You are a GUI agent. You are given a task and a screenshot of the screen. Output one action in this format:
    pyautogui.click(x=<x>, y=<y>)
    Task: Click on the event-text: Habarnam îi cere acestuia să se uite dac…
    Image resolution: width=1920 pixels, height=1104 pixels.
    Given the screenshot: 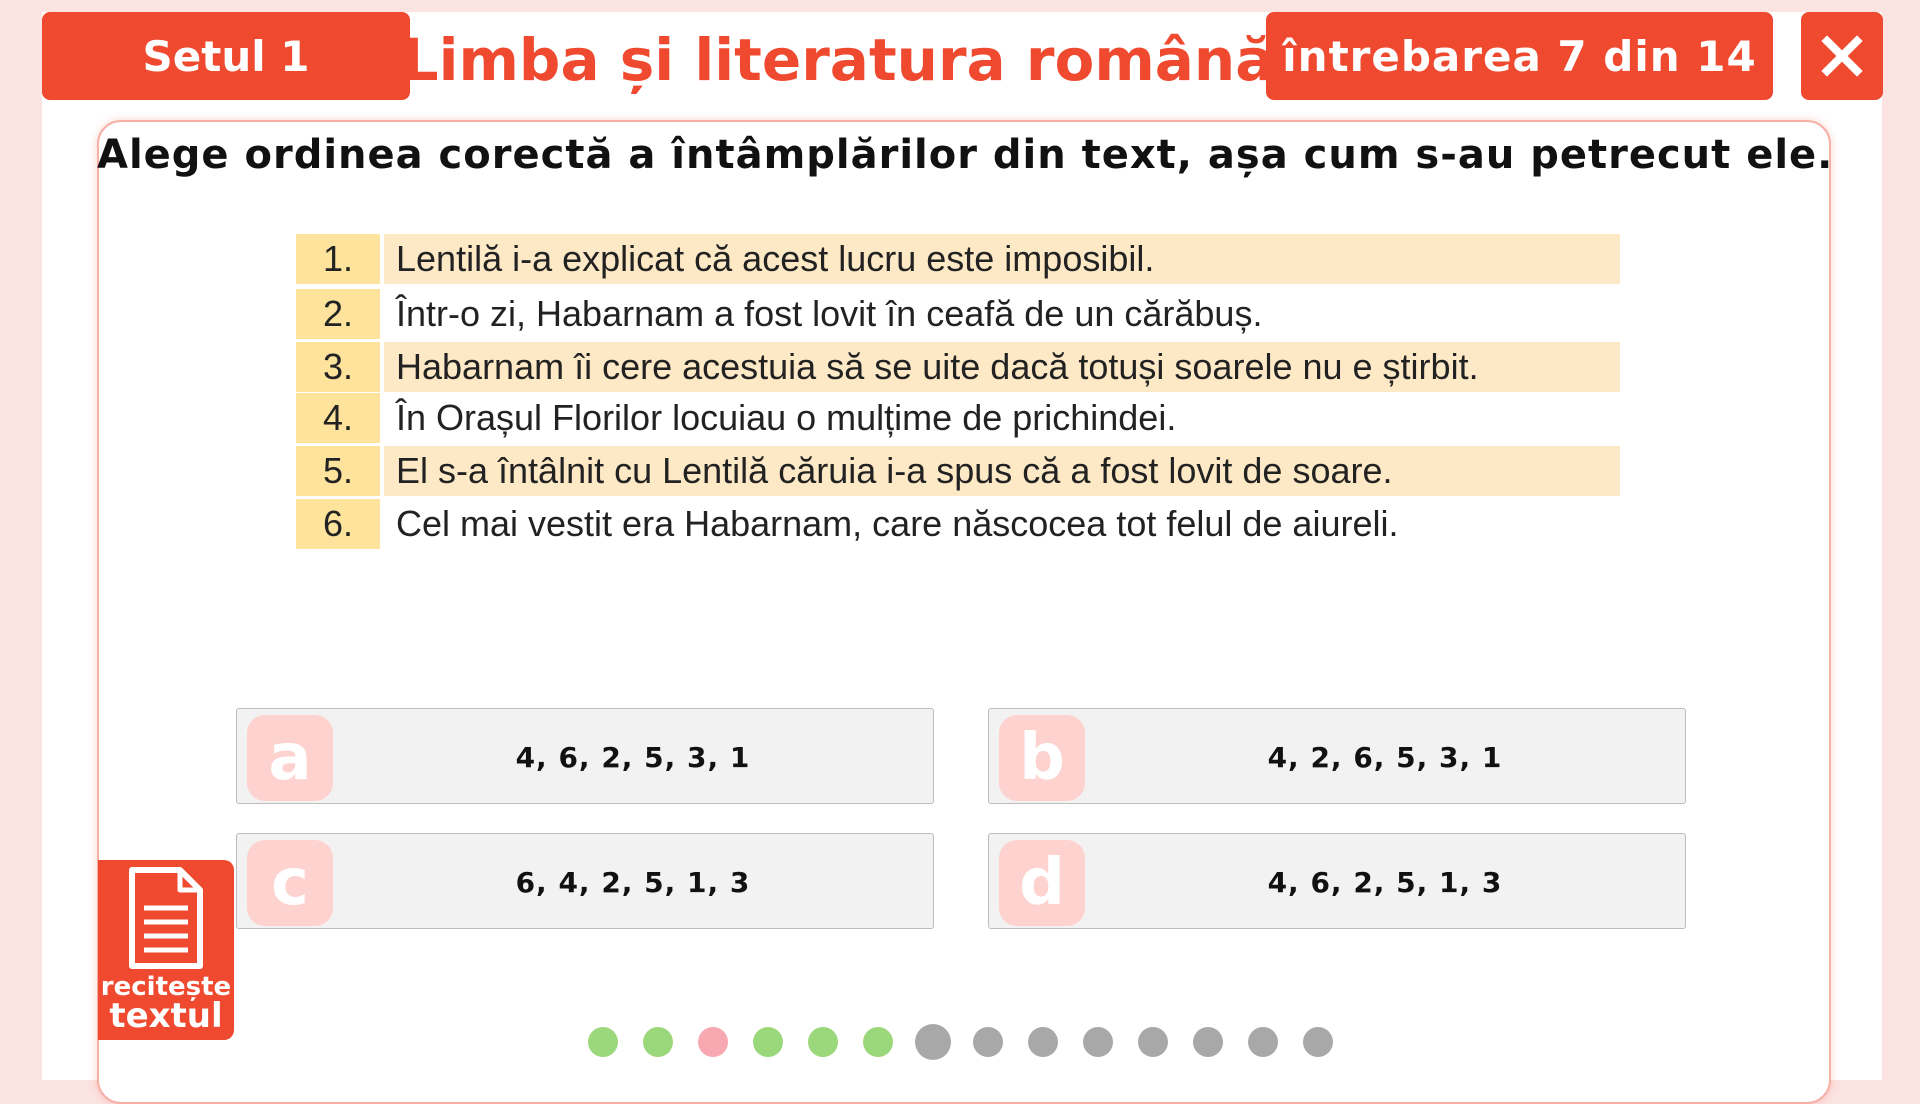 What is the action you would take?
    pyautogui.click(x=1002, y=367)
    